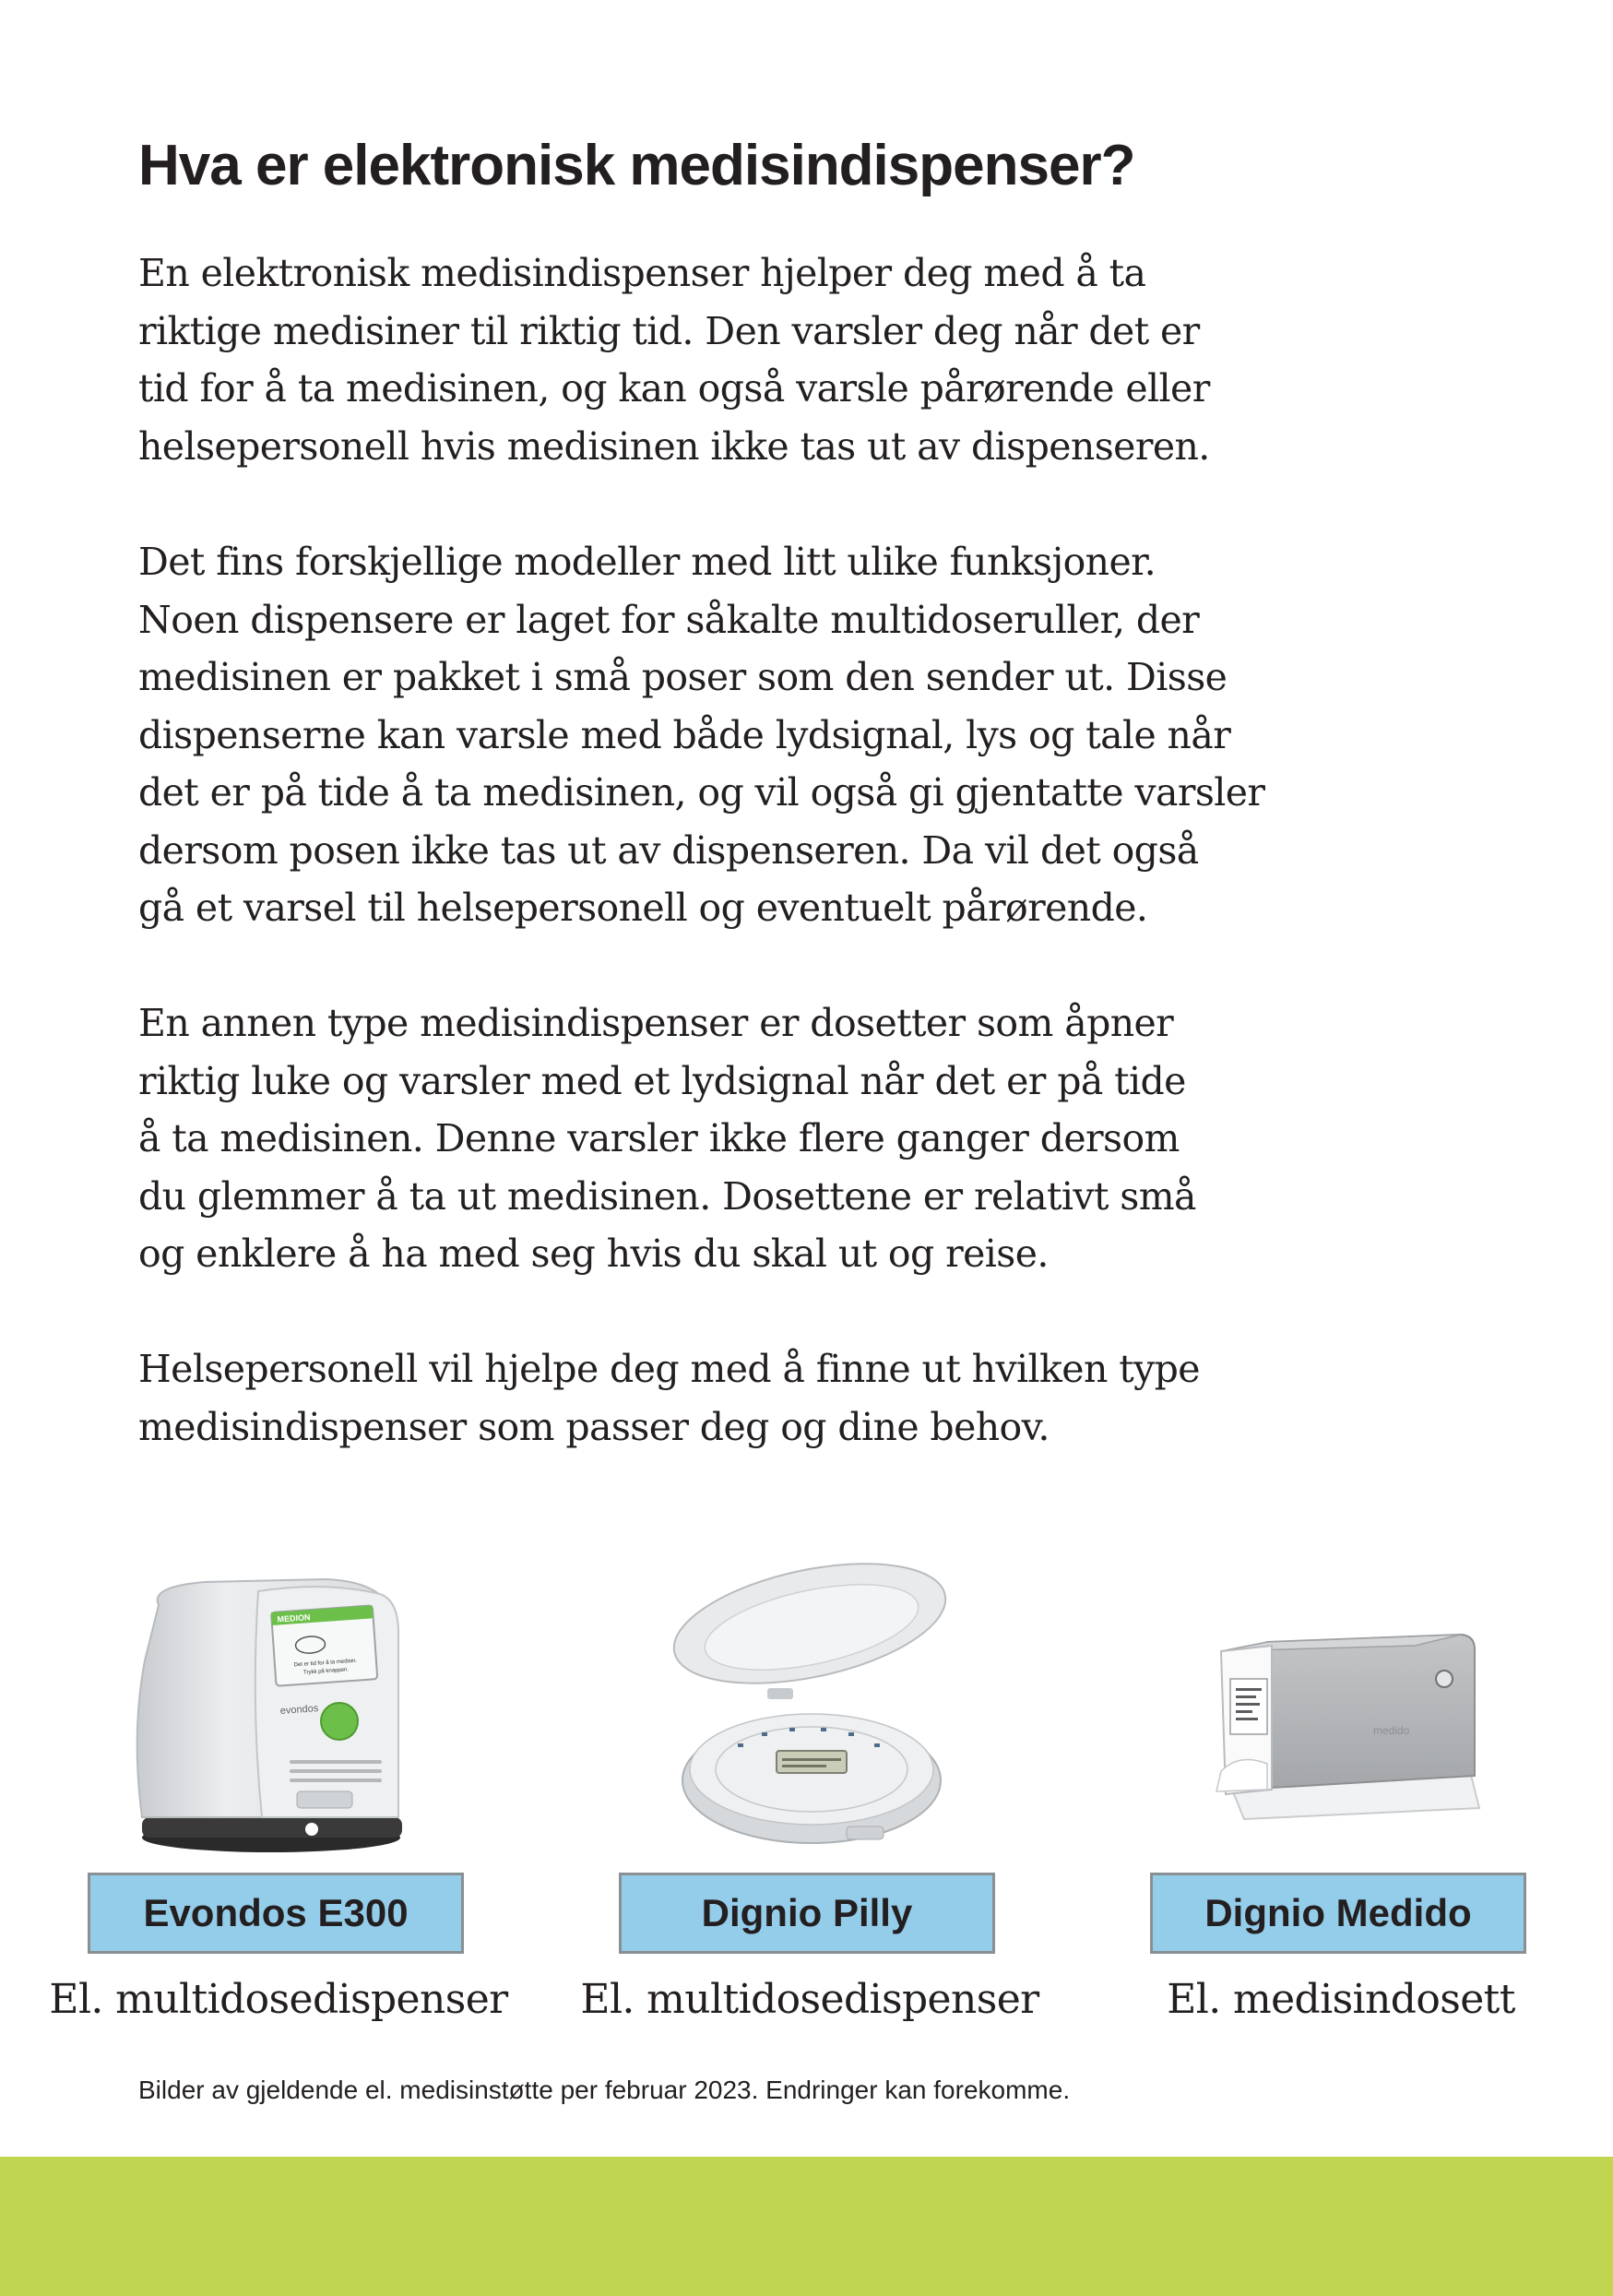 The image size is (1613, 2296). I want to click on dignio-medido-image: medido, so click(1341, 1707).